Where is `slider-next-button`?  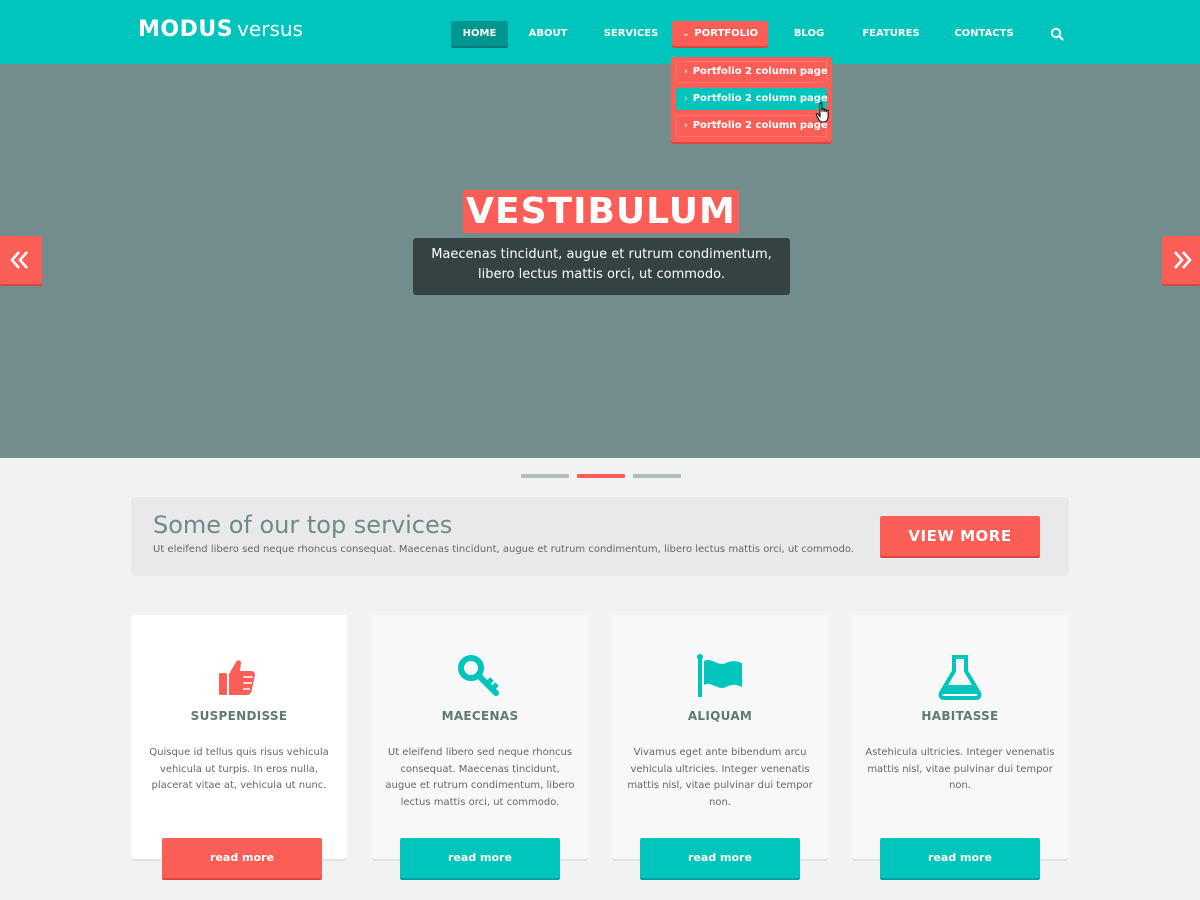 slider-next-button is located at coordinates (1181, 260).